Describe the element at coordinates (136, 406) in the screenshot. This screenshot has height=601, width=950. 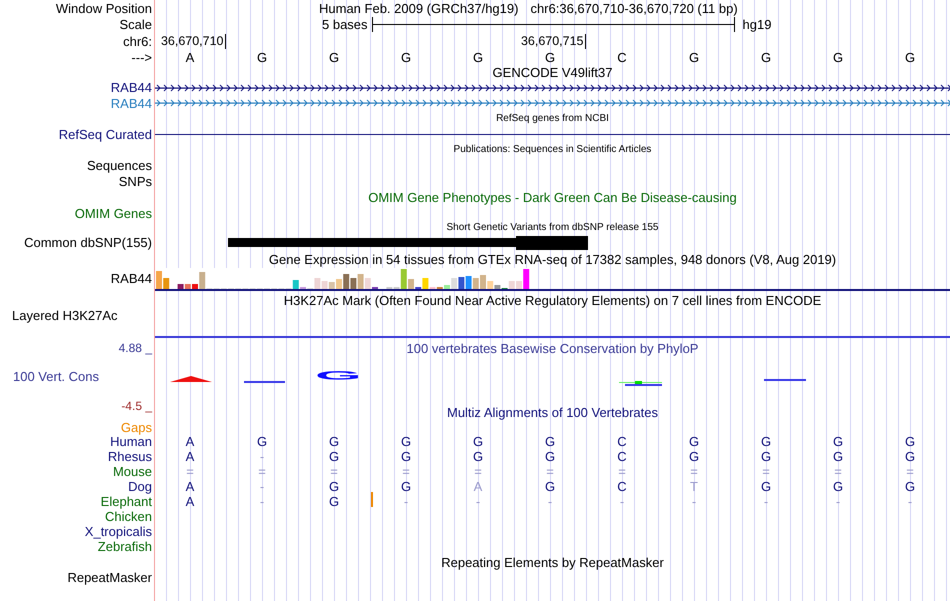
I see `axis-min-label: -4.5 _` at that location.